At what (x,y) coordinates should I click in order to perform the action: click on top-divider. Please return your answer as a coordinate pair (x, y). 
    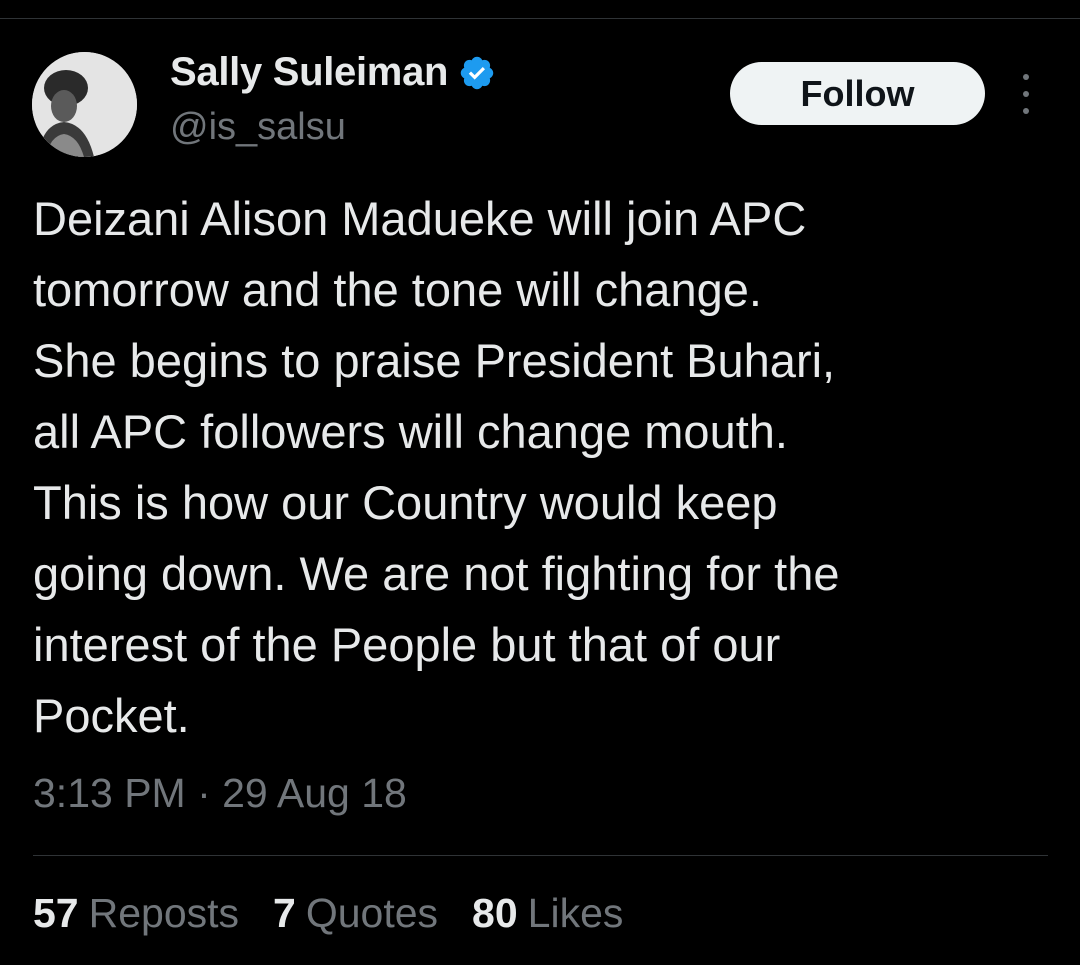
    Looking at the image, I should click on (540, 18).